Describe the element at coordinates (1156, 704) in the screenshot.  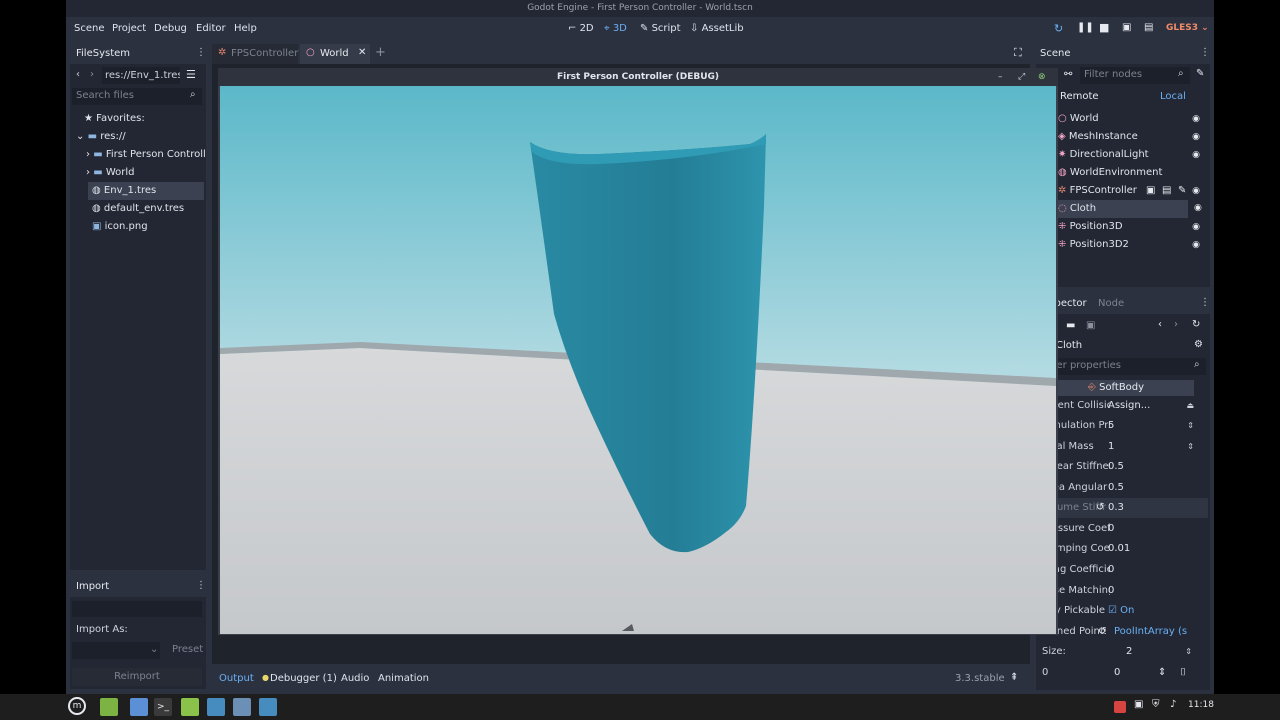
I see `shield-icon: ⛨` at that location.